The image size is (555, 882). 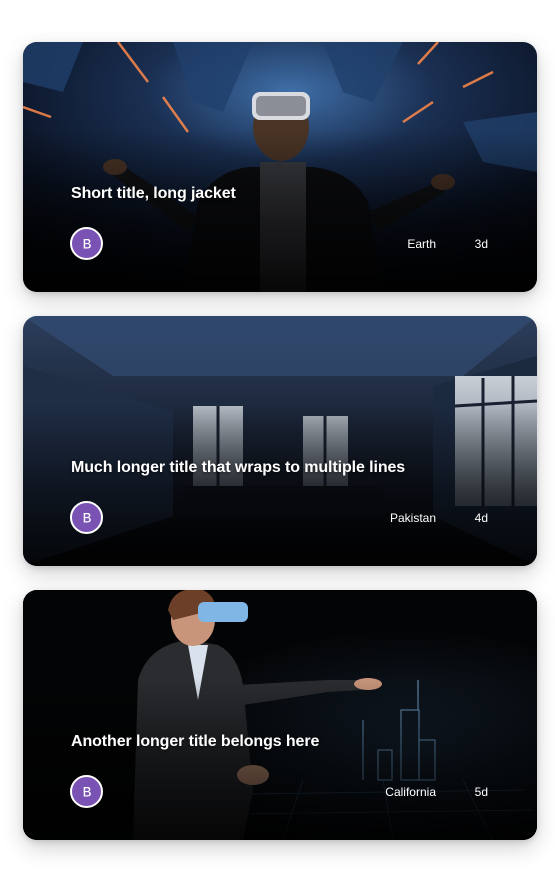 What do you see at coordinates (153, 194) in the screenshot?
I see `card-title: Short title, long jacket` at bounding box center [153, 194].